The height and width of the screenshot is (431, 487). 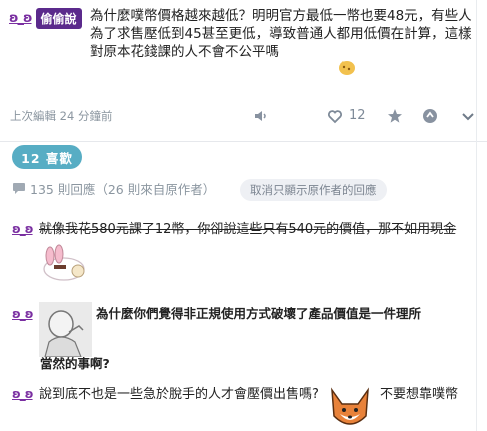 I want to click on like-count: 12, so click(x=357, y=115).